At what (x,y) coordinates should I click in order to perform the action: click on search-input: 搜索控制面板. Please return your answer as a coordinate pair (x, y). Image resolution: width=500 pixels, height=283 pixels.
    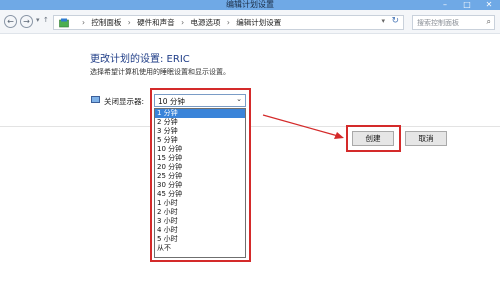
    Looking at the image, I should click on (438, 23).